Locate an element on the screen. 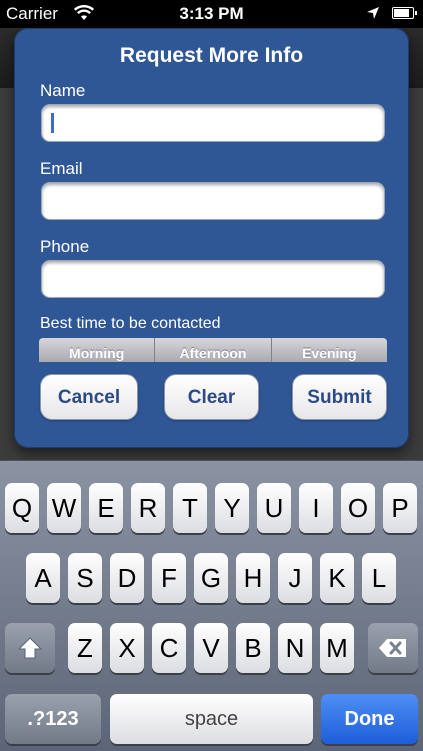 The image size is (423, 751). key-j: J is located at coordinates (295, 578).